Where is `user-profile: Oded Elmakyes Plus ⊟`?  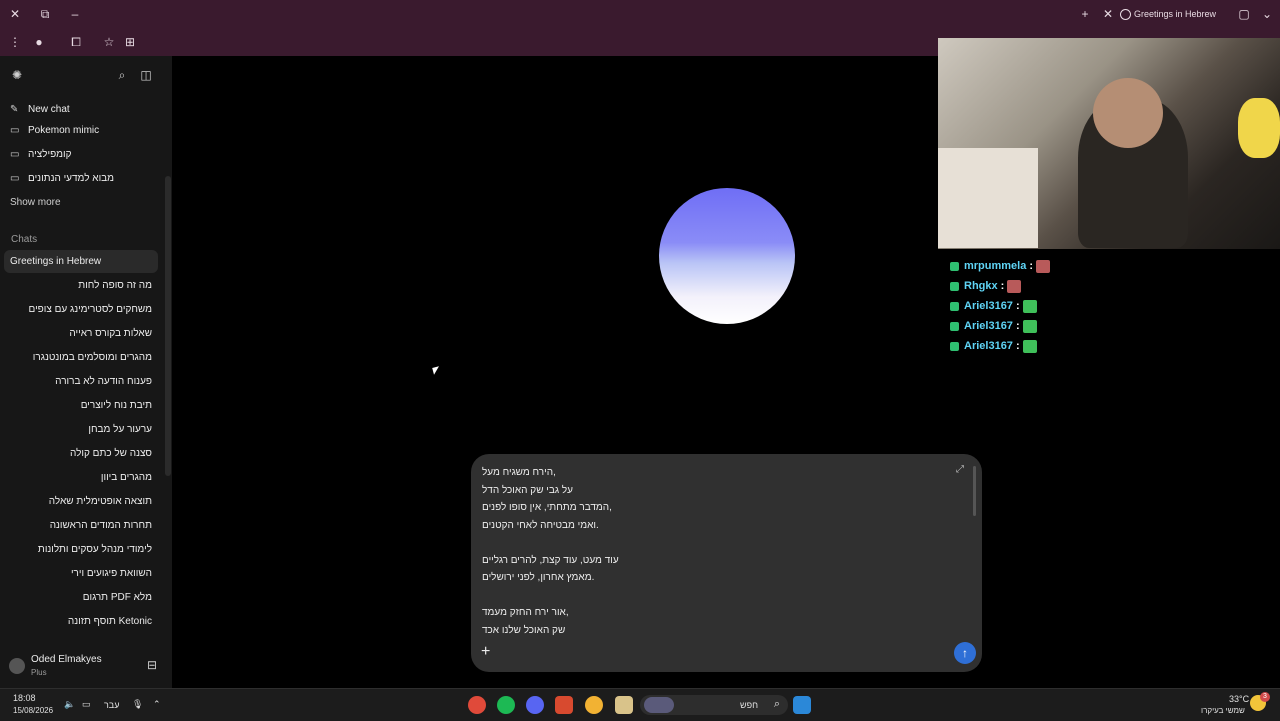 user-profile: Oded Elmakyes Plus ⊟ is located at coordinates (86, 666).